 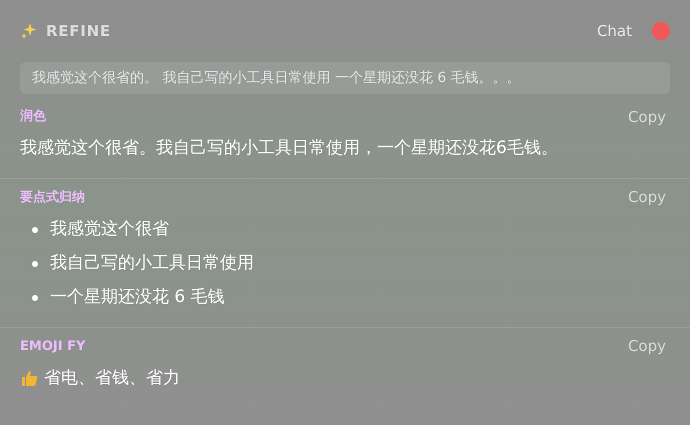 What do you see at coordinates (289, 148) in the screenshot?
I see `result-text: 我感觉这个很省。我自己写的小工具日常使用，一个星期还没花6毛钱。` at bounding box center [289, 148].